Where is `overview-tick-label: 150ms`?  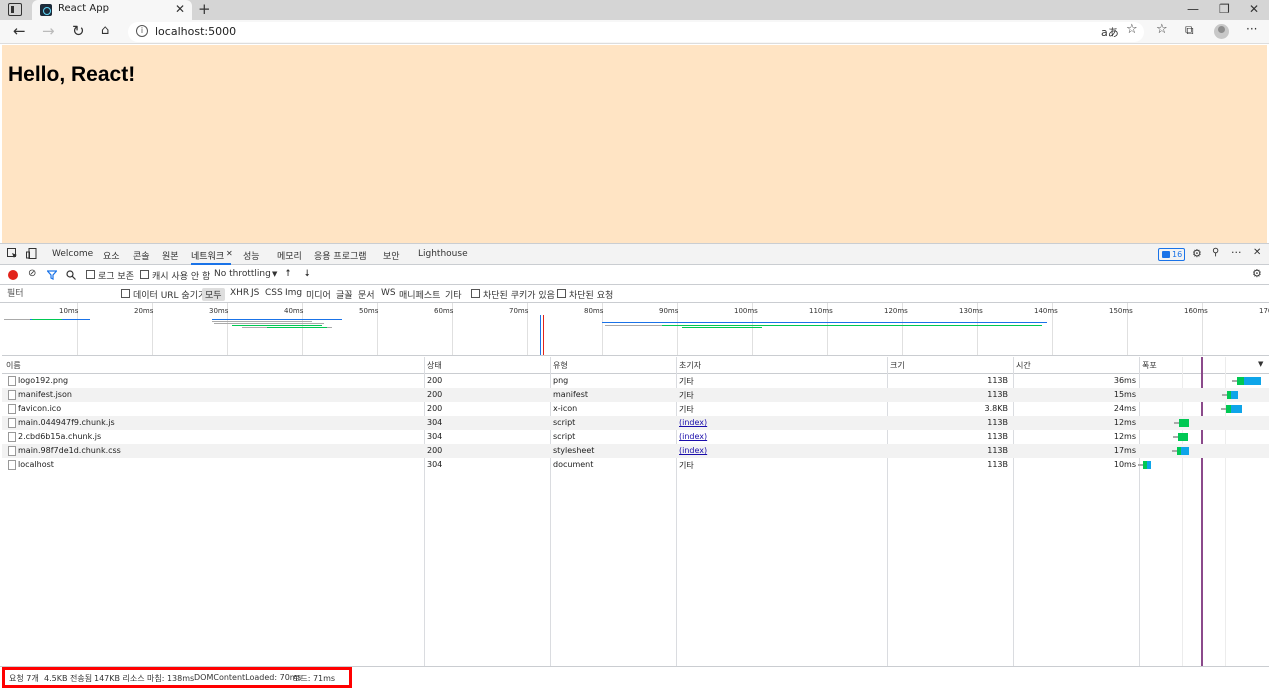 overview-tick-label: 150ms is located at coordinates (1121, 311).